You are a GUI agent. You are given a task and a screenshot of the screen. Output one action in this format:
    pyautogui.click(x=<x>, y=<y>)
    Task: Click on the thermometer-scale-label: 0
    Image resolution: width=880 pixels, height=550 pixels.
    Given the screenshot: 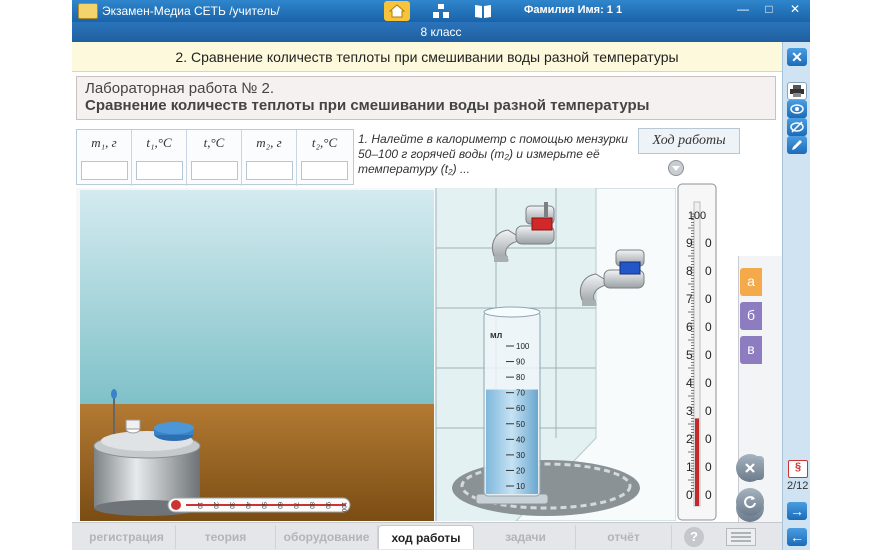 What is the action you would take?
    pyautogui.click(x=689, y=495)
    